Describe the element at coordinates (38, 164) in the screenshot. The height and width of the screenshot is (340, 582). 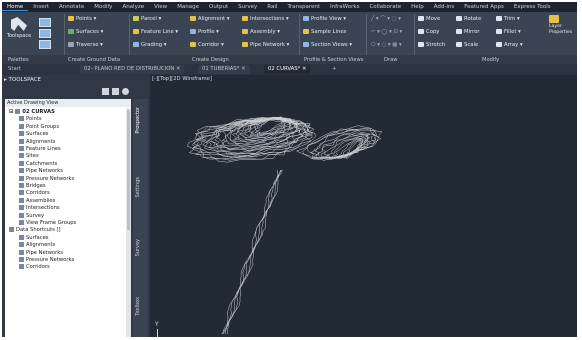
I see `tree-item: Catchments` at that location.